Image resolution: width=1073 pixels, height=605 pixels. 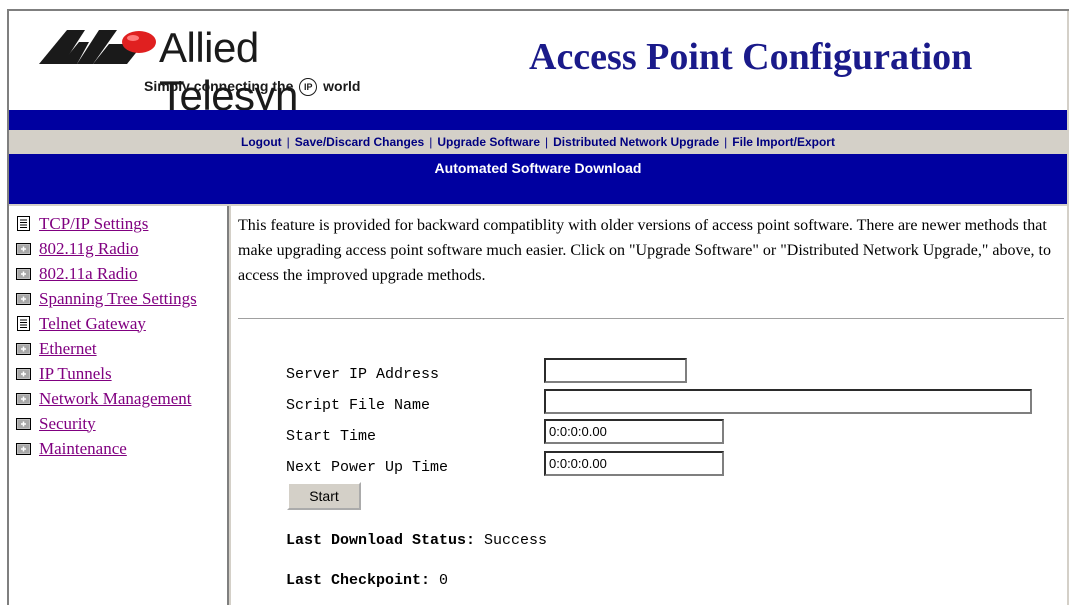 What do you see at coordinates (324, 496) in the screenshot?
I see `start-button: Start` at bounding box center [324, 496].